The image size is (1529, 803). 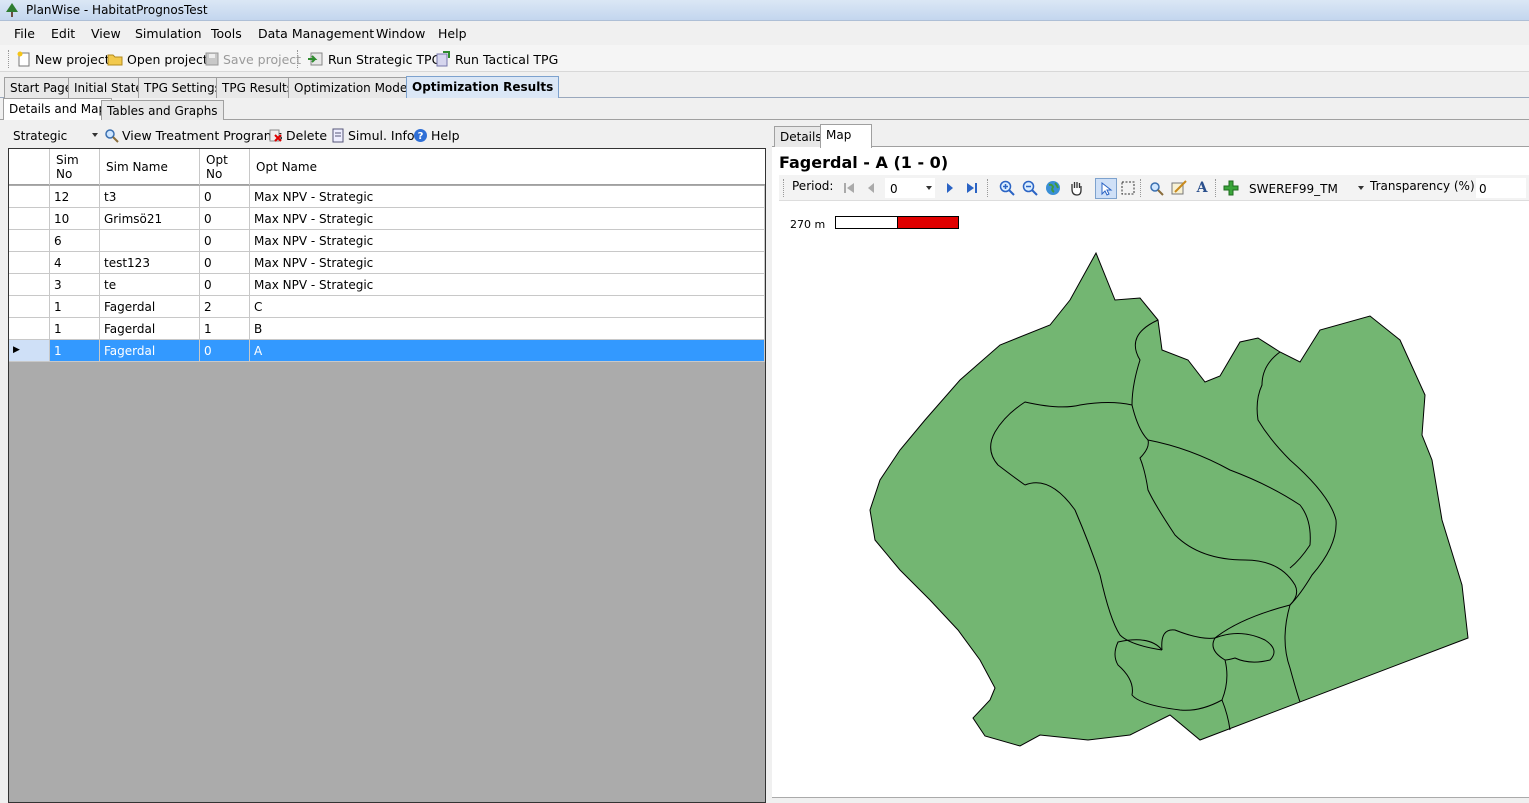 I want to click on menu-tools: Tools, so click(x=226, y=33).